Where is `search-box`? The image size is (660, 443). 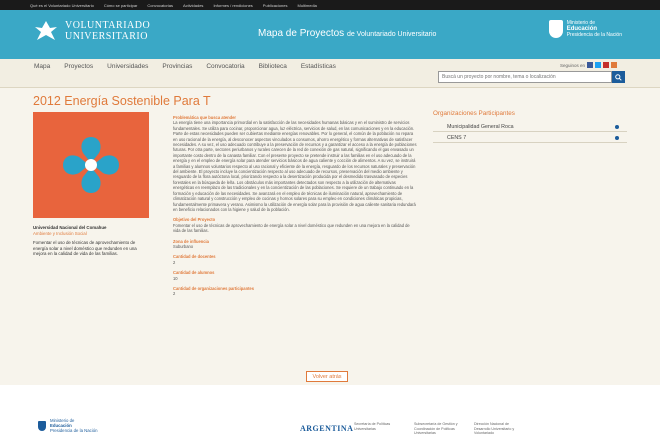
search-box is located at coordinates (531, 77).